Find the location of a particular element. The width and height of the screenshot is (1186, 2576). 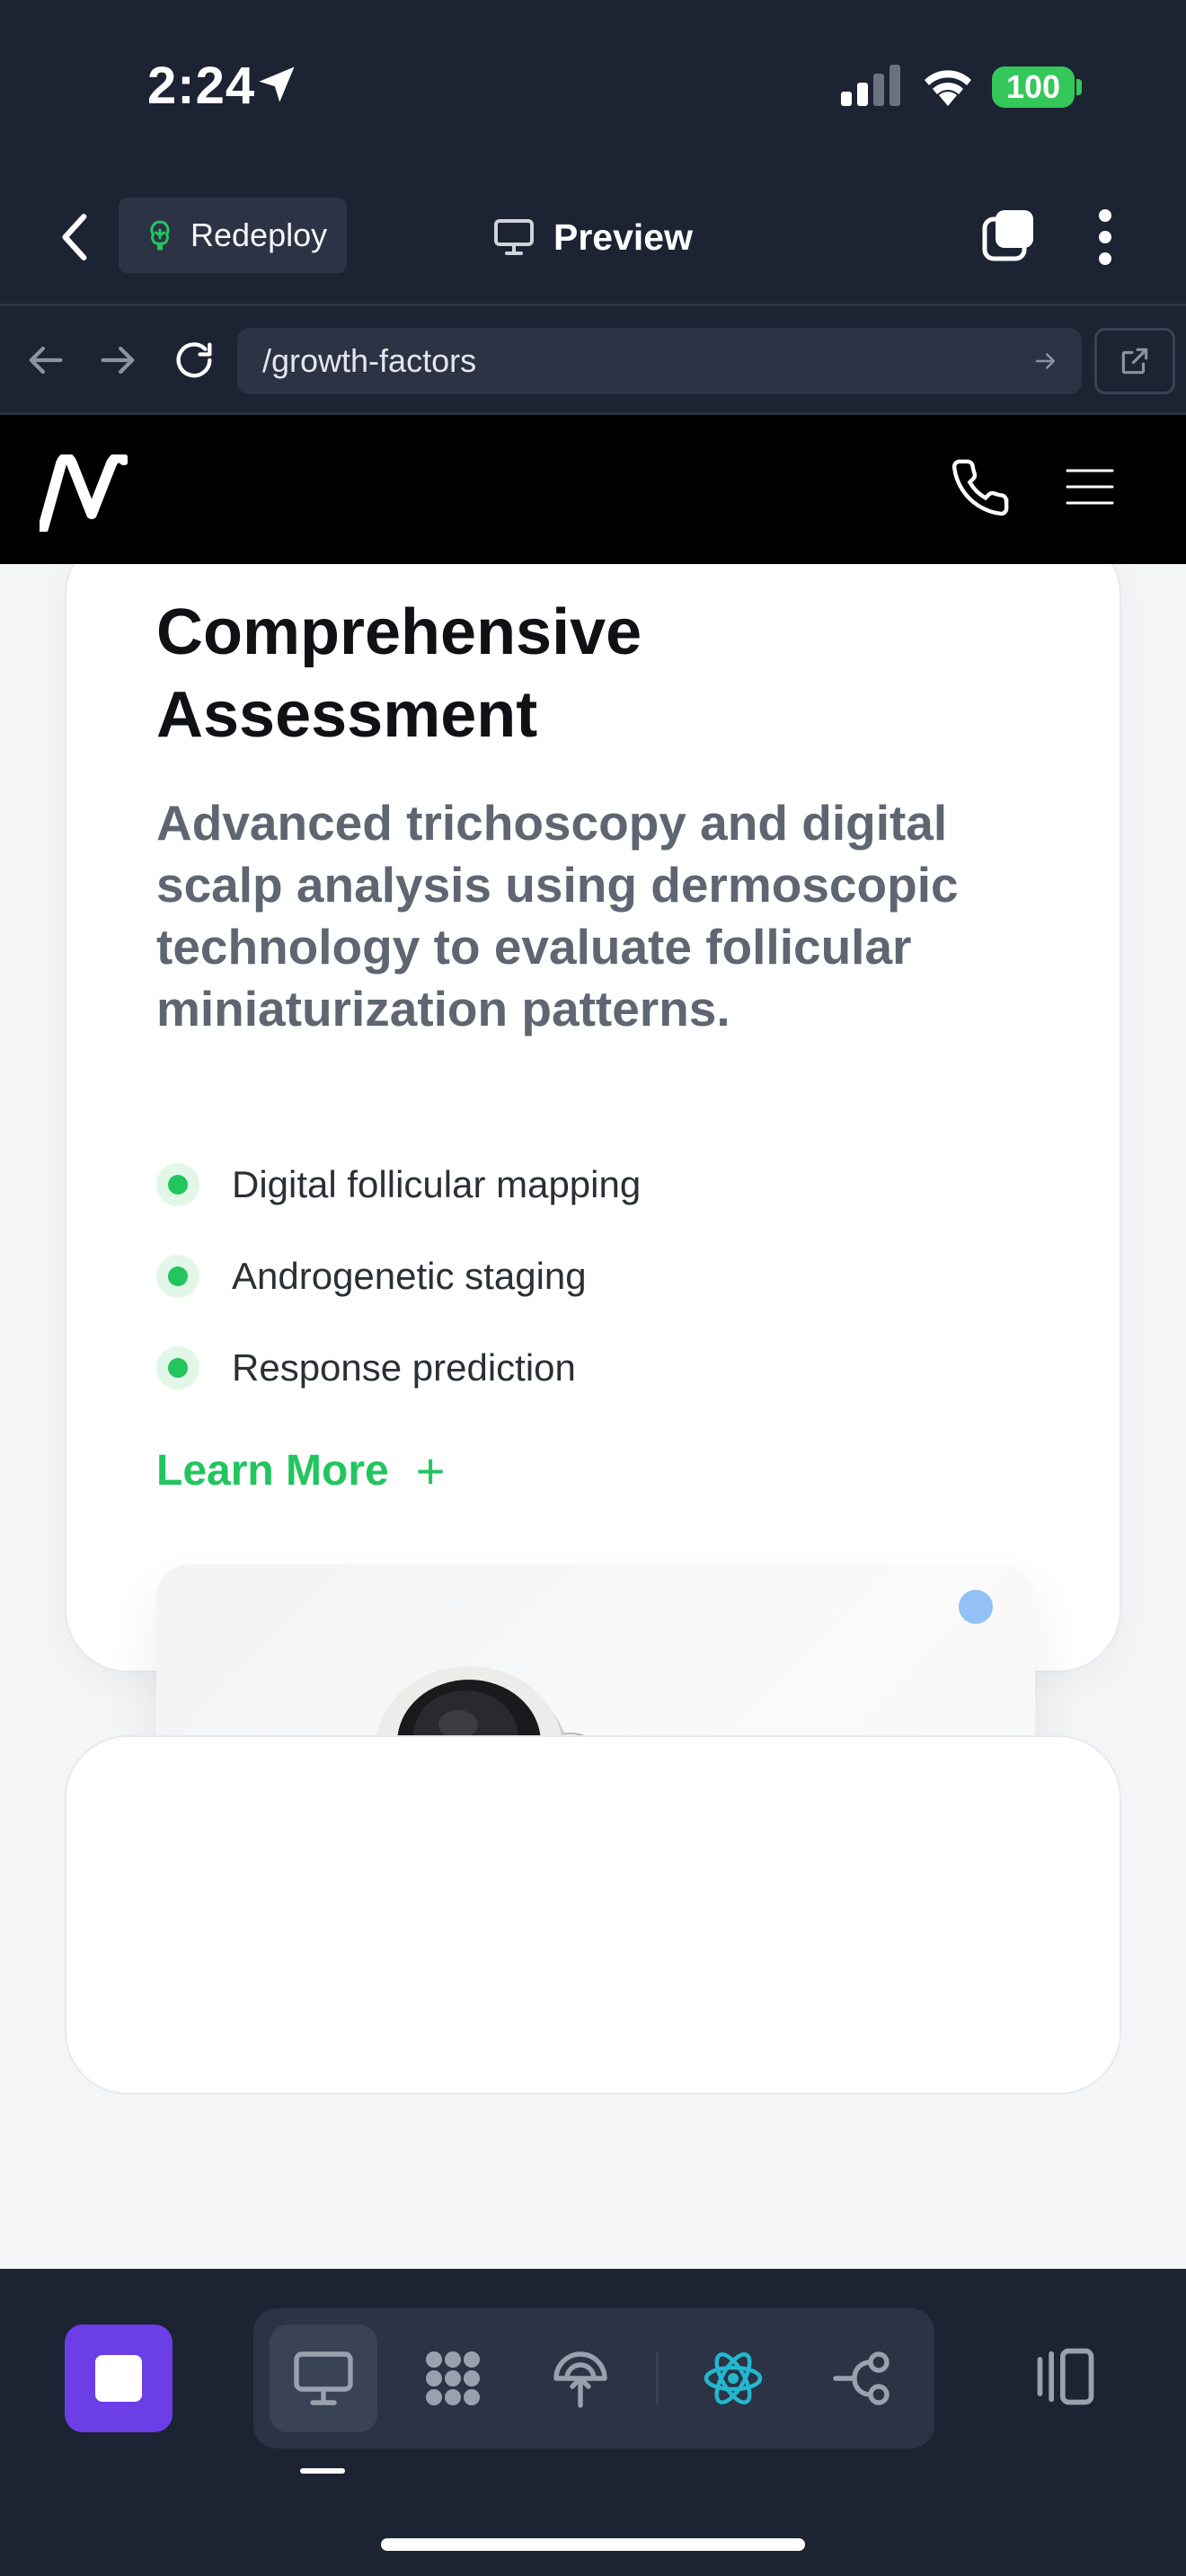

reload-icon is located at coordinates (194, 360).